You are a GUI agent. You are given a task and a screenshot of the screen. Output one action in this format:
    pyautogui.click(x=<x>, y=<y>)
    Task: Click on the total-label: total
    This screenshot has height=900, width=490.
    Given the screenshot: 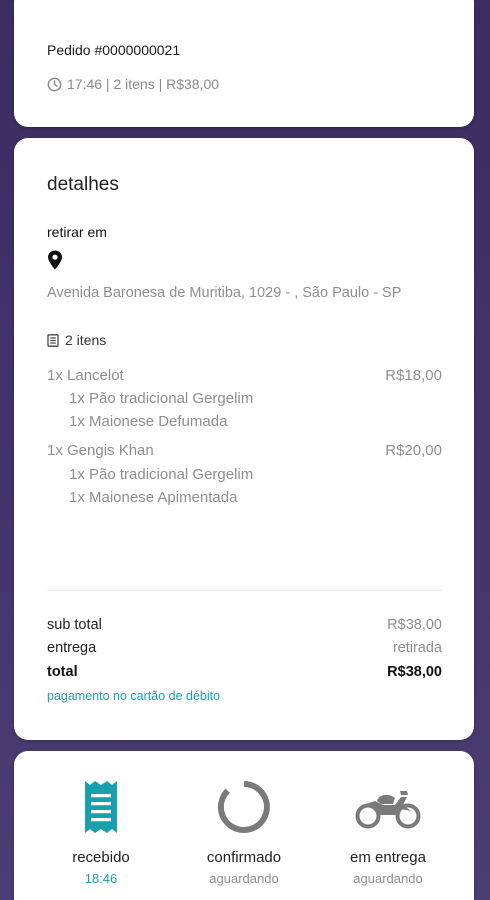 What is the action you would take?
    pyautogui.click(x=62, y=672)
    